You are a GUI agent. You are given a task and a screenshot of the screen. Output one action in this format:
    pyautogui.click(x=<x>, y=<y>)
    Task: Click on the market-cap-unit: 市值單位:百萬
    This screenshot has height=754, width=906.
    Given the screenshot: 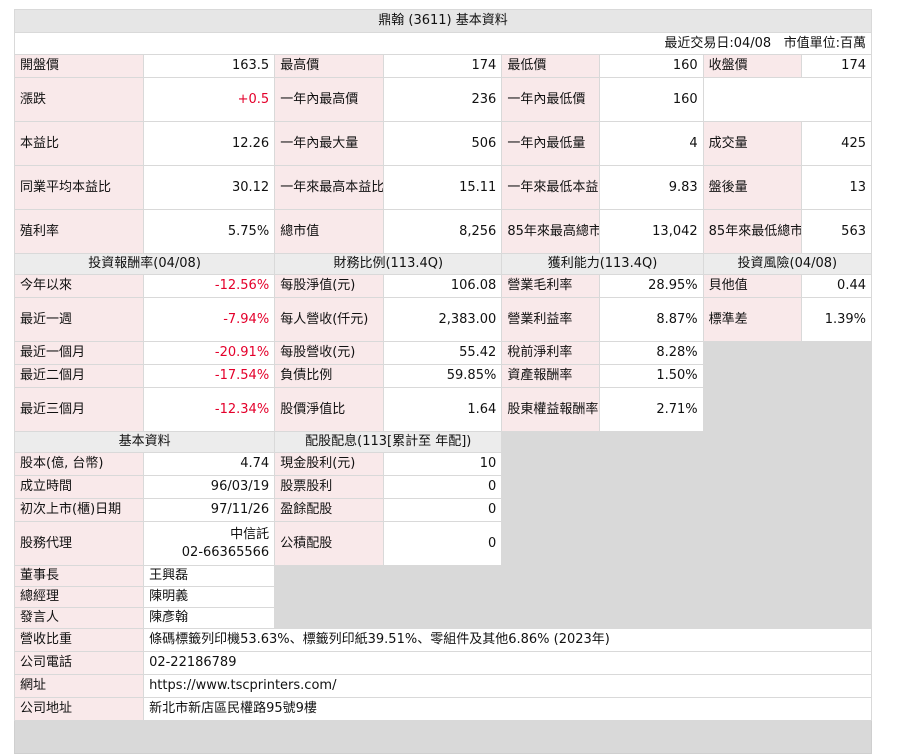 What is the action you would take?
    pyautogui.click(x=824, y=43)
    